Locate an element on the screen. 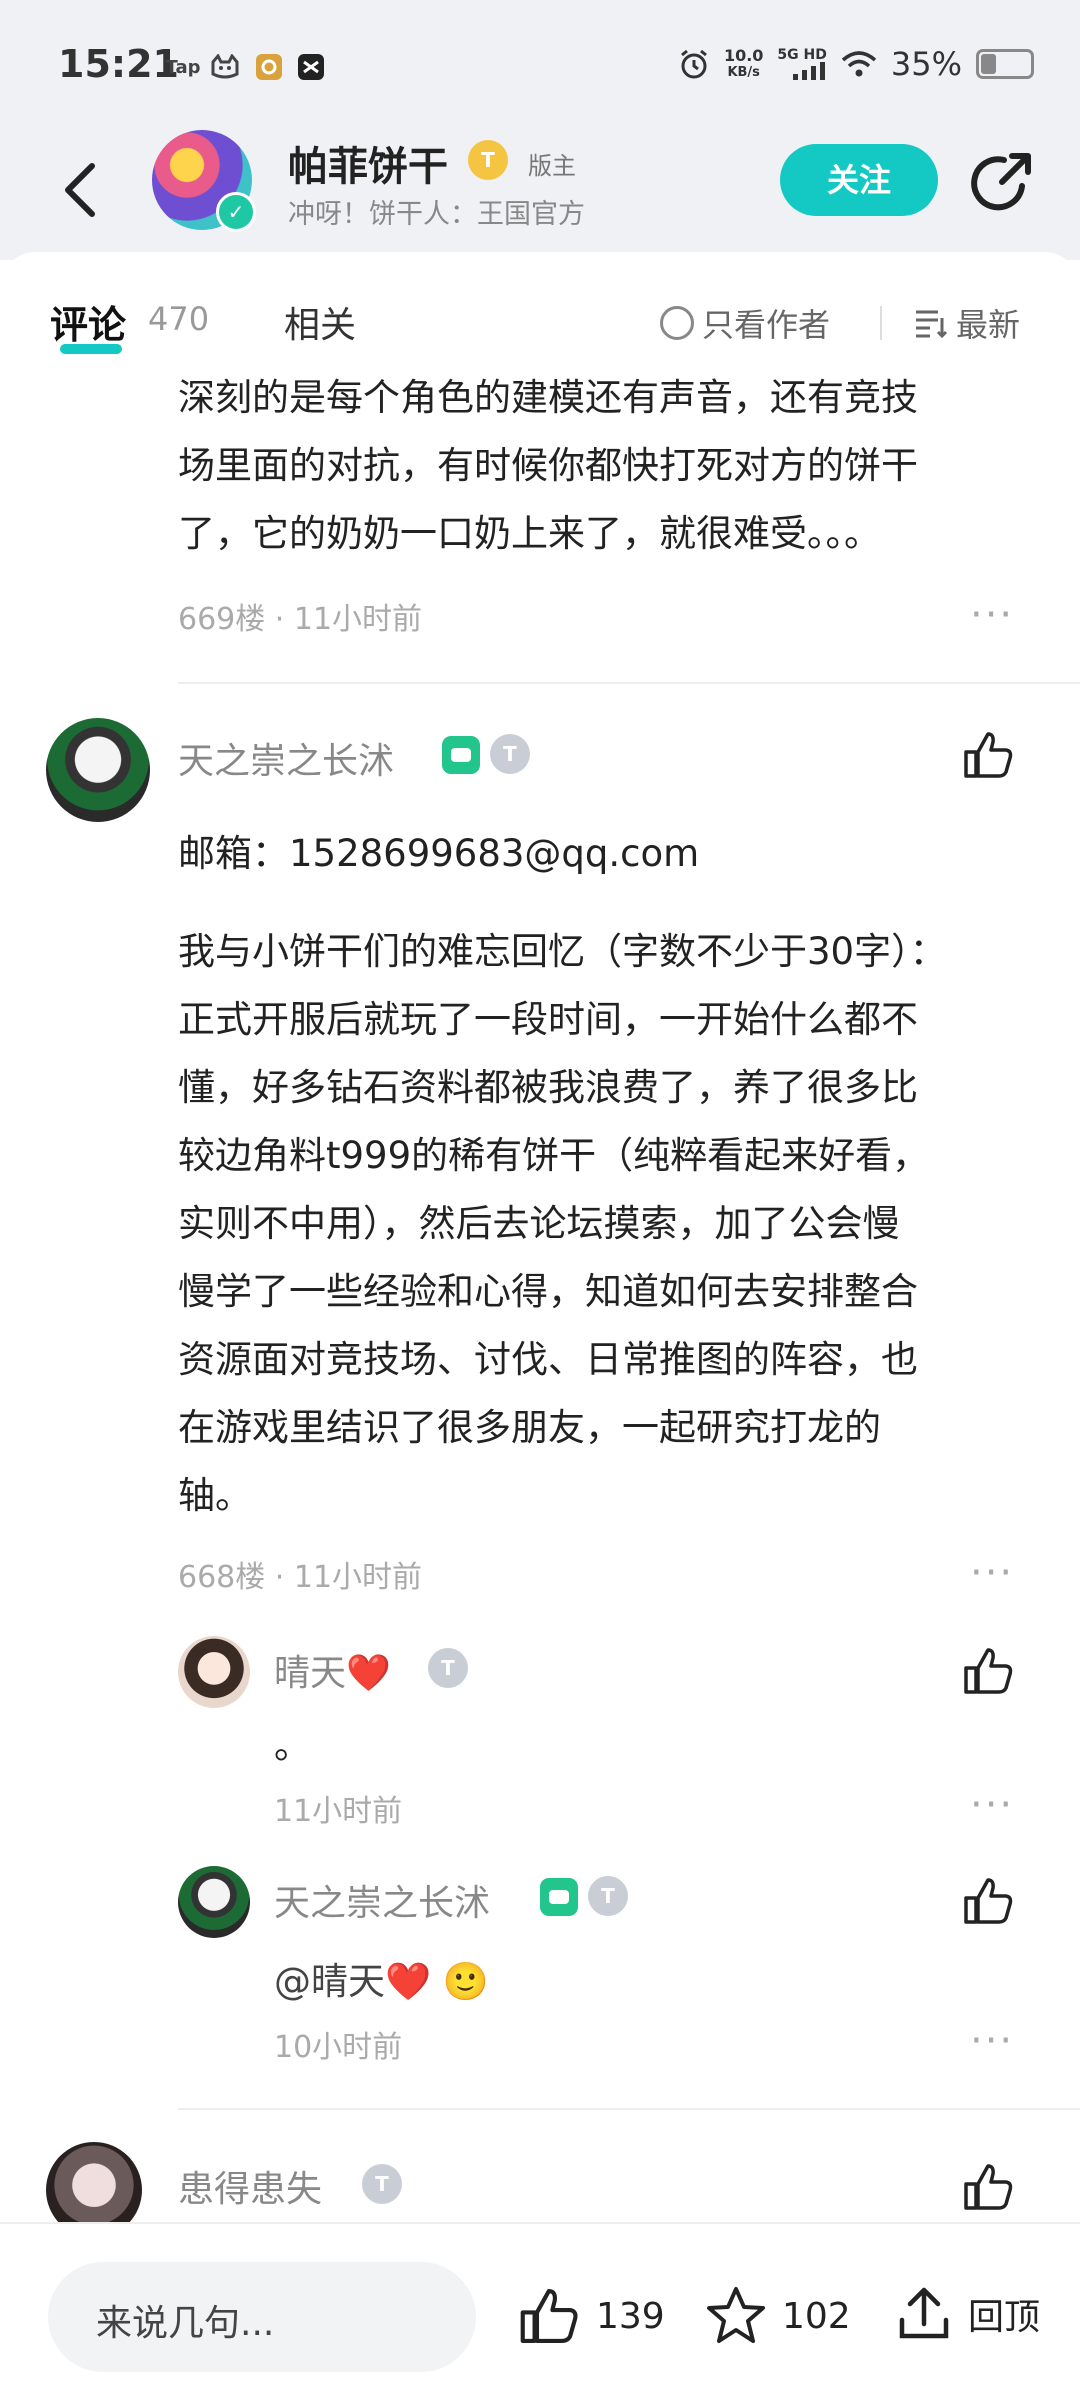  cat-app-icon is located at coordinates (225, 67).